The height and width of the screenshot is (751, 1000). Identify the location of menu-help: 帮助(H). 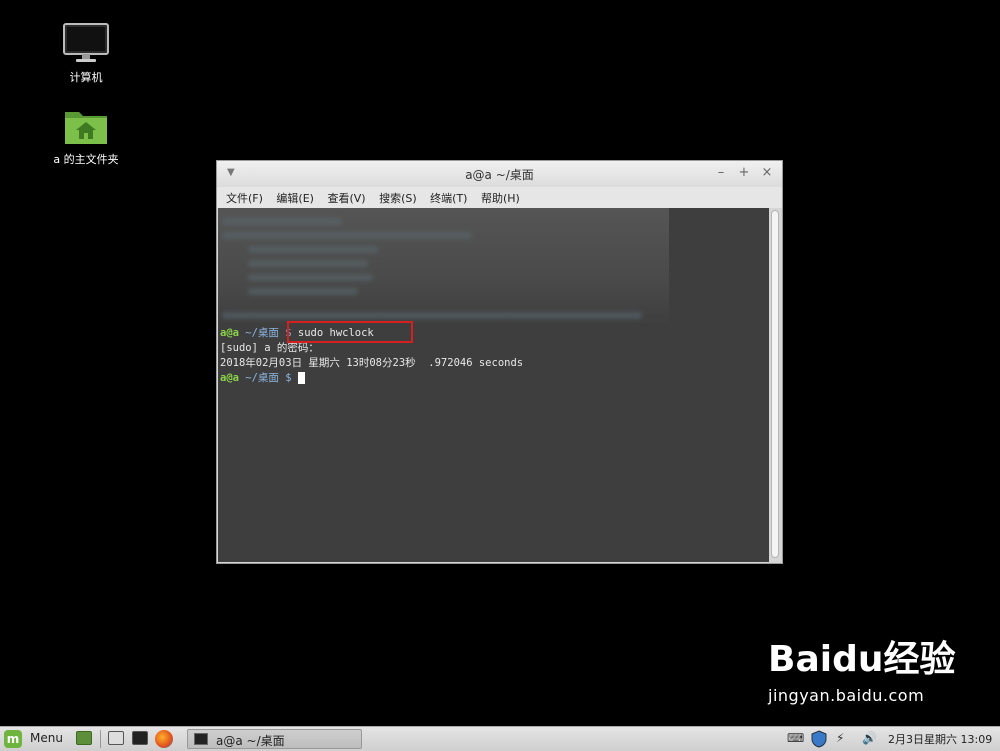
(500, 196).